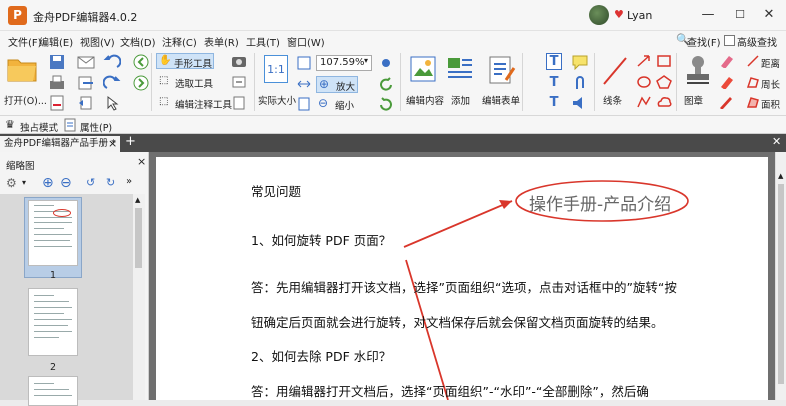  I want to click on zoom-in-button: ⊕ 放大, so click(337, 84).